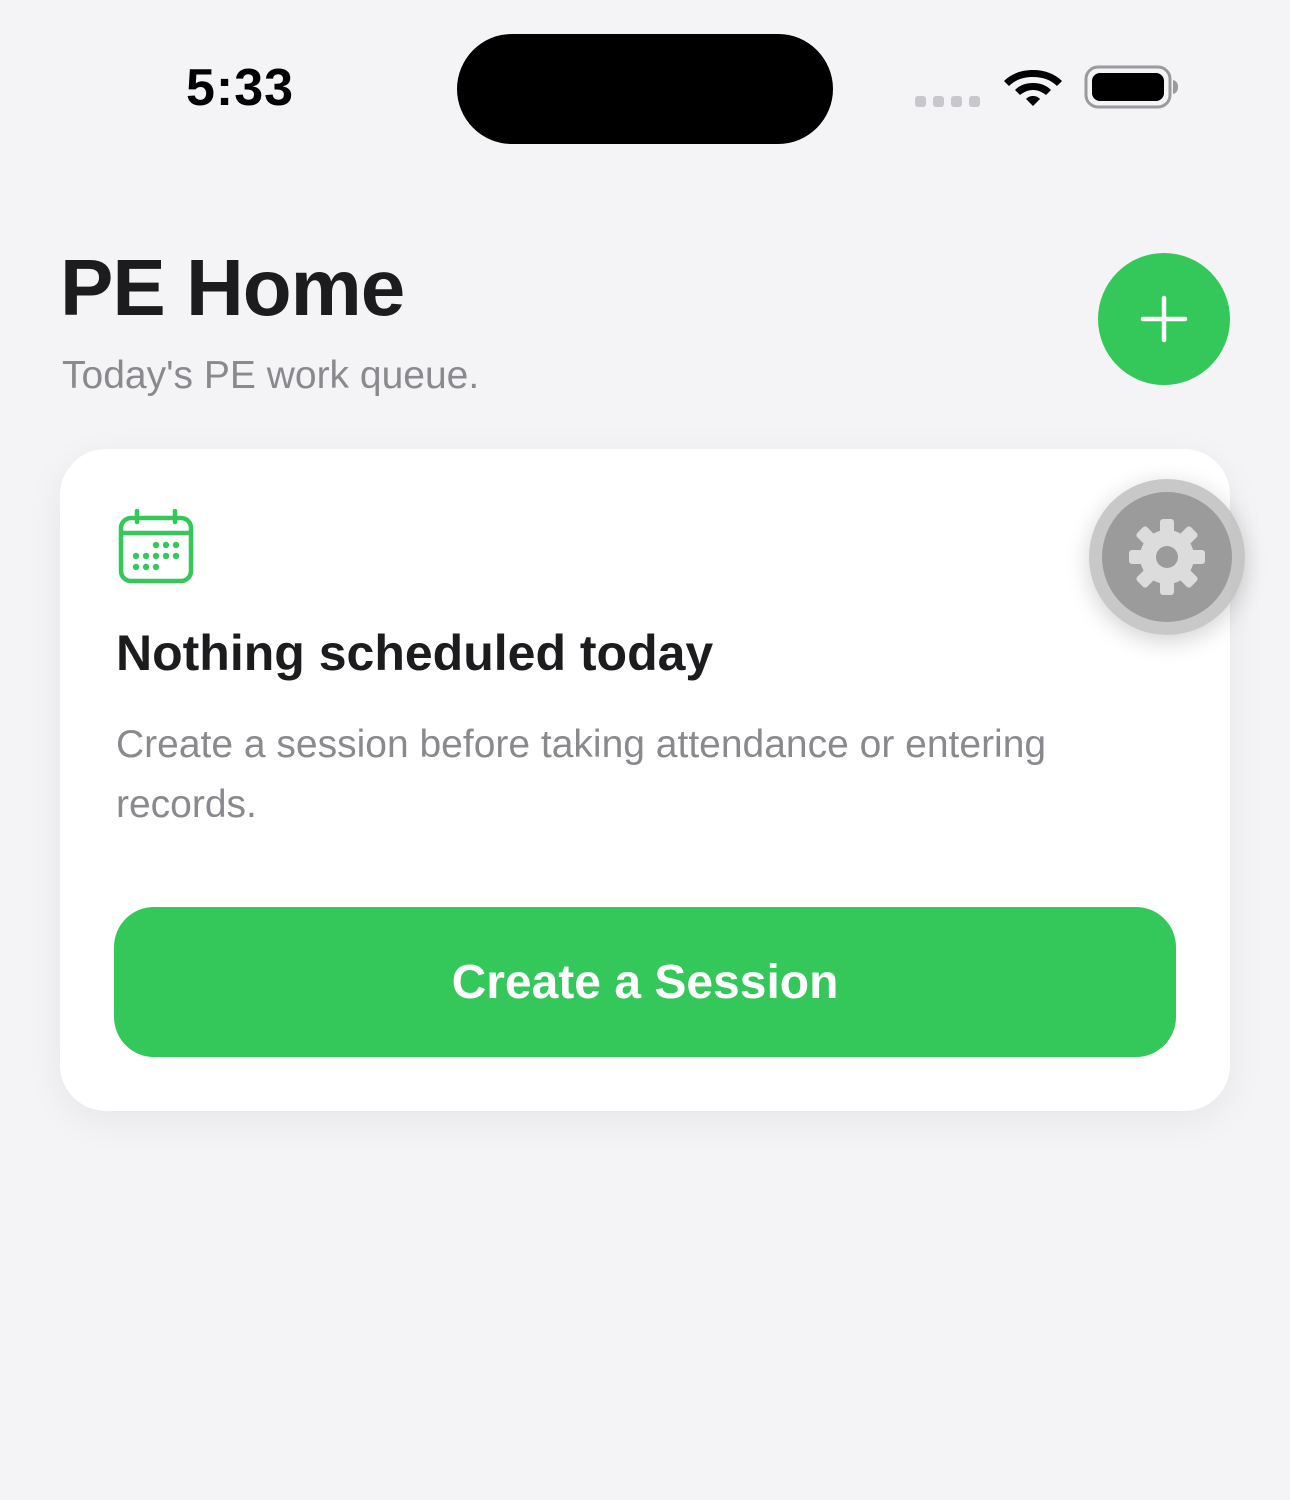 The width and height of the screenshot is (1290, 1500). Describe the element at coordinates (156, 546) in the screenshot. I see `calendar-icon` at that location.